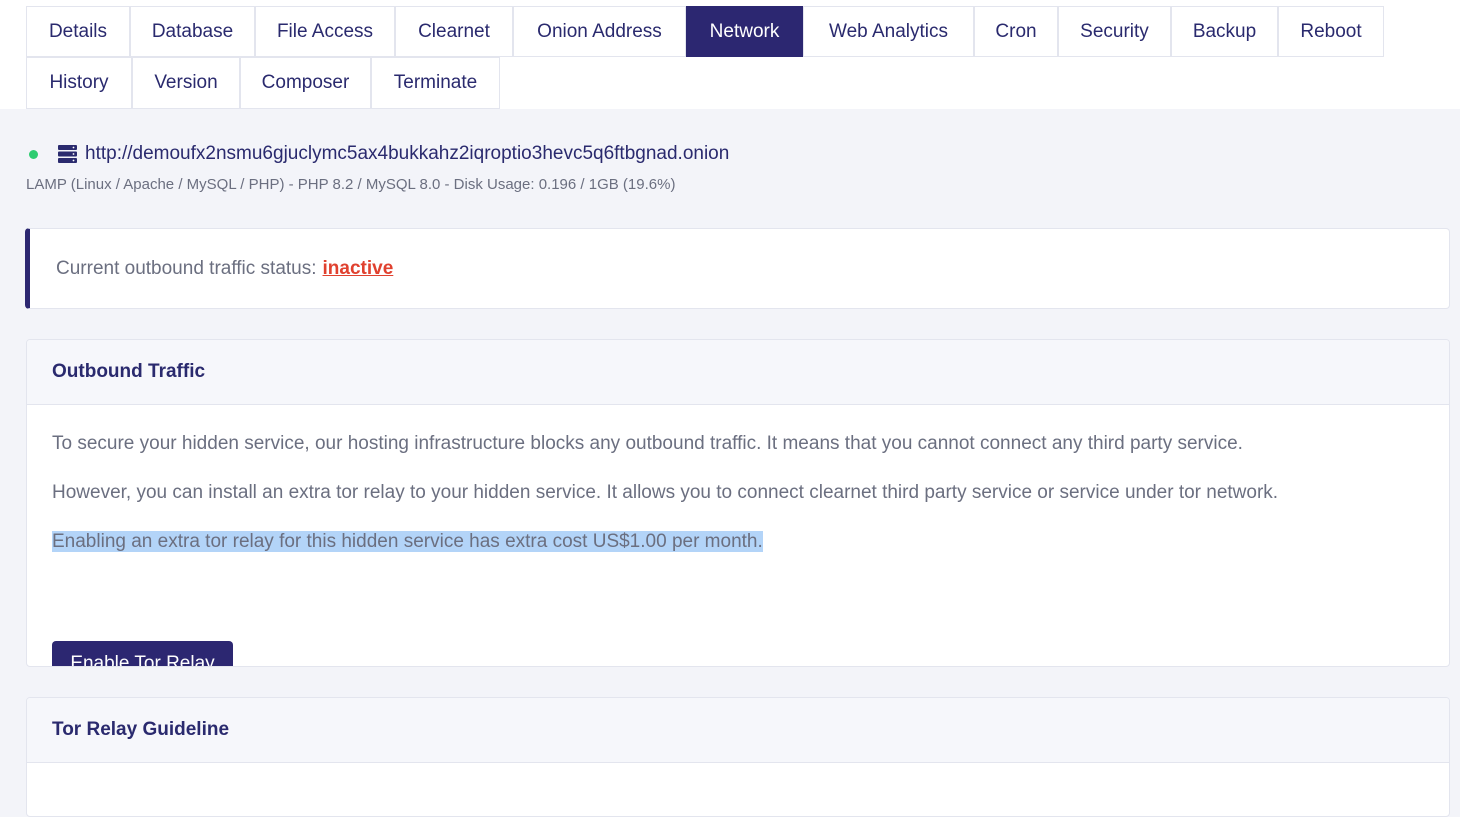 The image size is (1460, 817). What do you see at coordinates (192, 31) in the screenshot?
I see `tab-database: Database` at bounding box center [192, 31].